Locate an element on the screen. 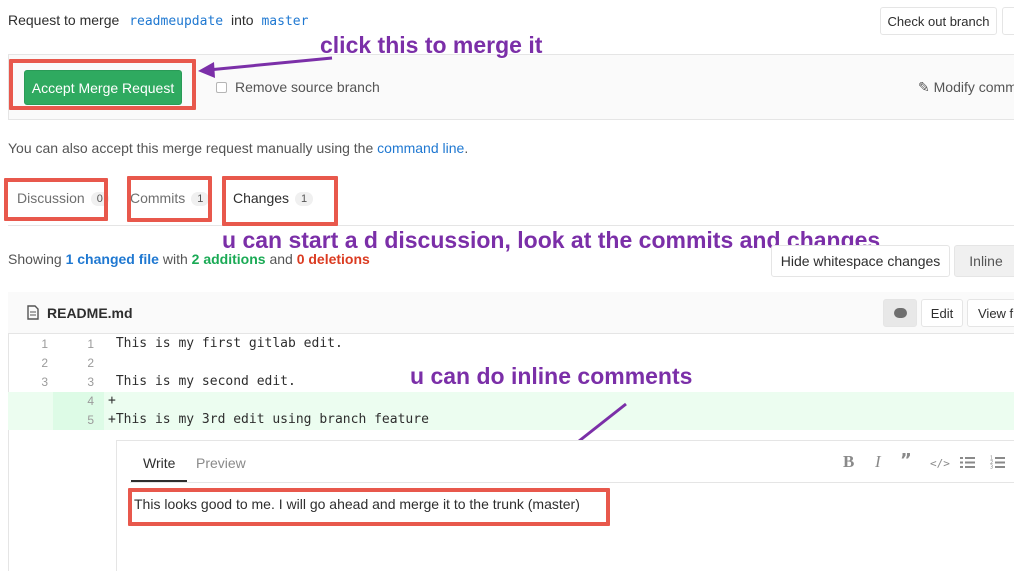 This screenshot has width=1014, height=571. quote-icon: ” is located at coordinates (906, 460).